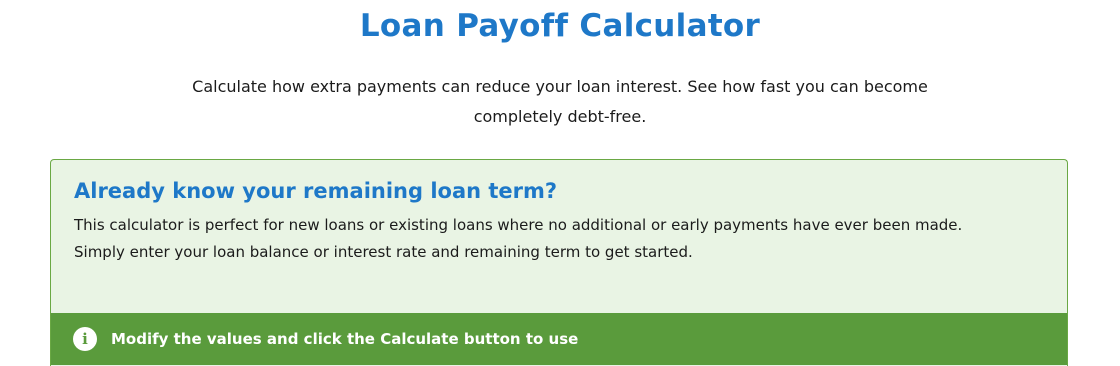 Image resolution: width=1120 pixels, height=366 pixels. Describe the element at coordinates (85, 339) in the screenshot. I see `info-icon: i` at that location.